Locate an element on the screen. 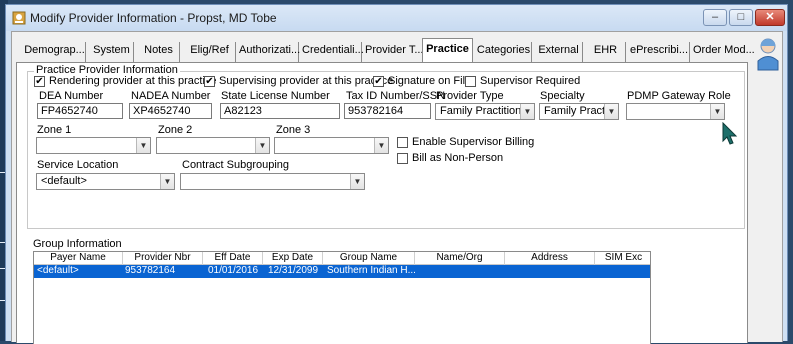 The height and width of the screenshot is (344, 793). specialty-label: Specialty is located at coordinates (562, 96).